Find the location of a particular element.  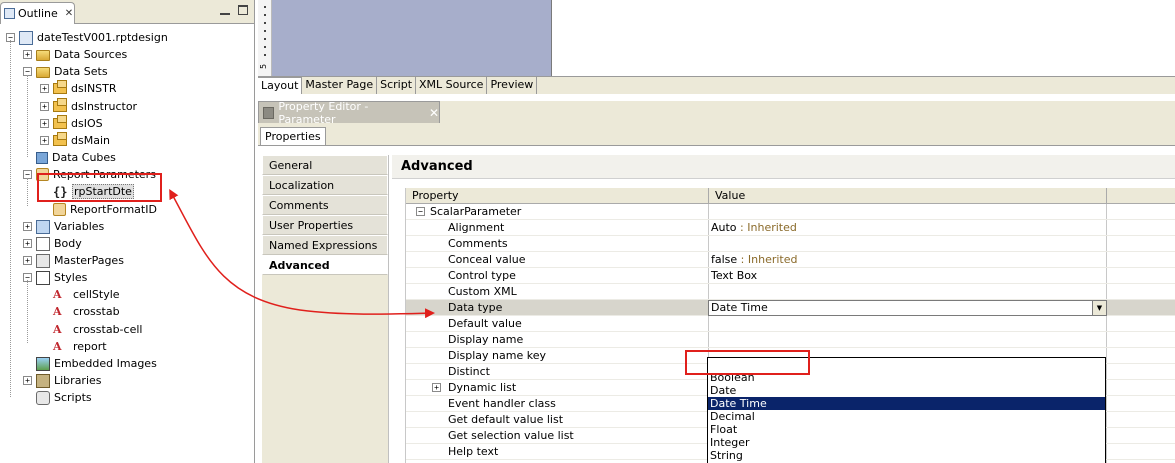

column-header-property: Property is located at coordinates (557, 196).